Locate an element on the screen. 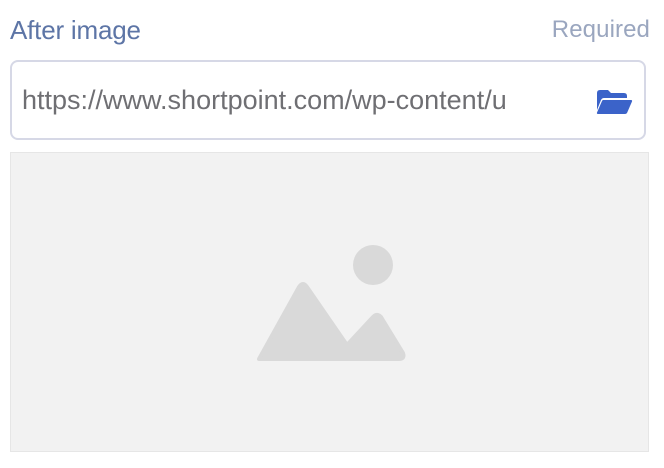 The height and width of the screenshot is (468, 664). browse-folder-button is located at coordinates (614, 102).